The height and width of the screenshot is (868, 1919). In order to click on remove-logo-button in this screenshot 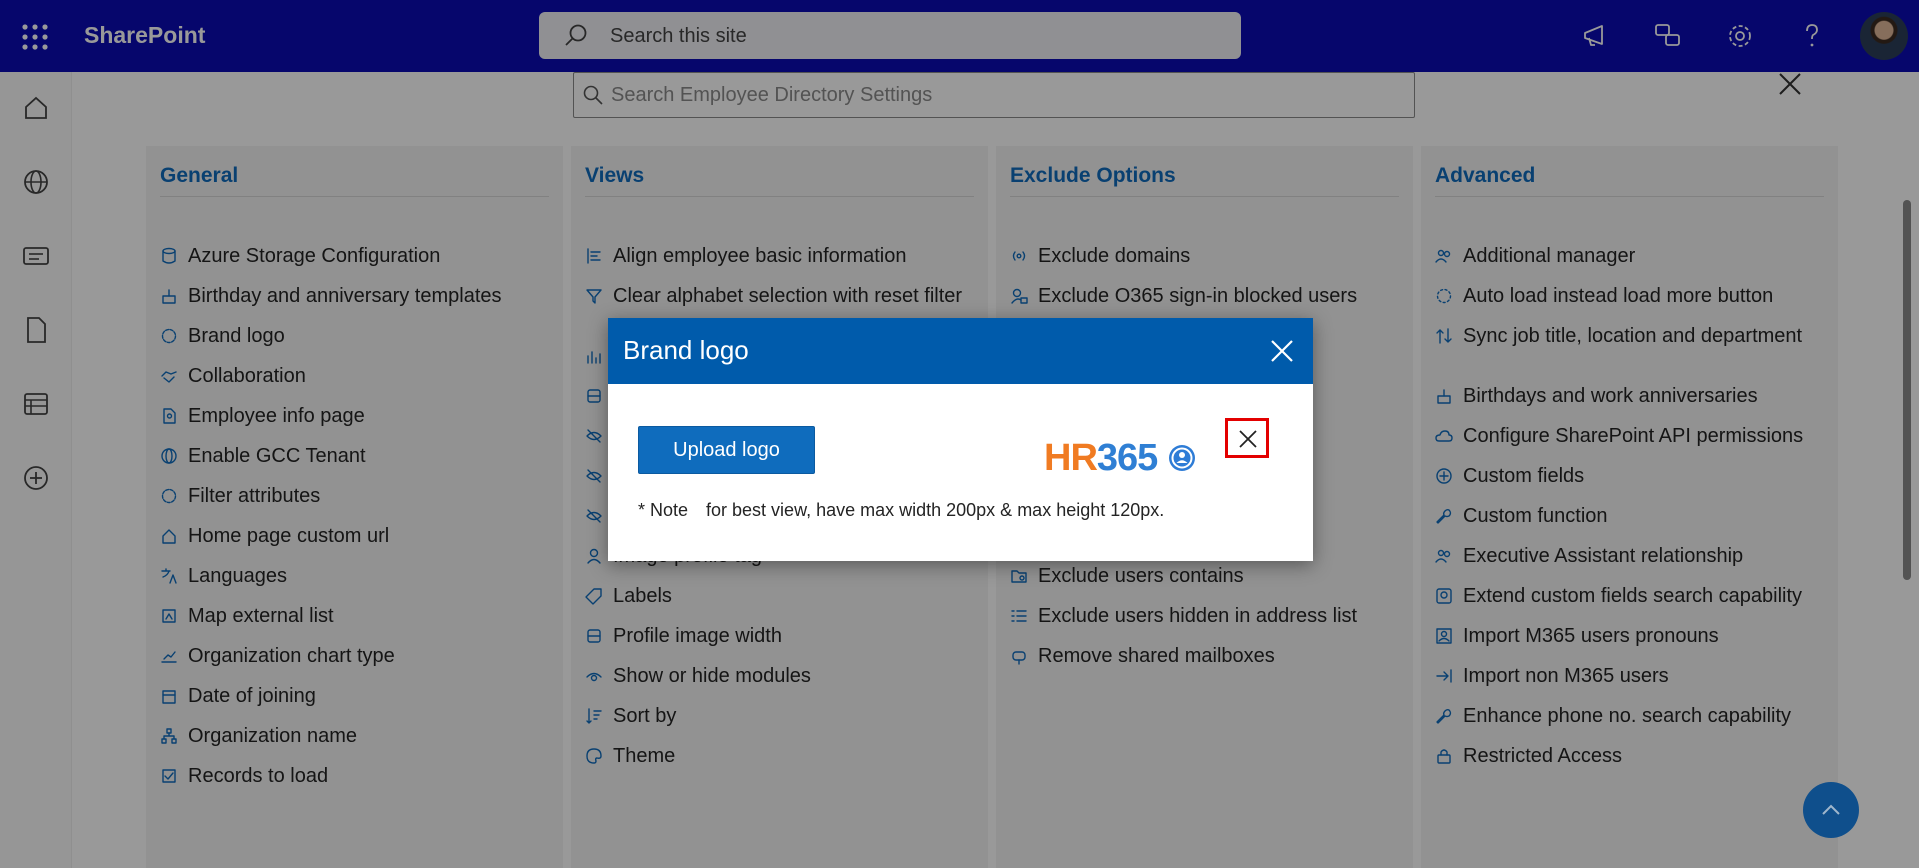, I will do `click(1247, 438)`.